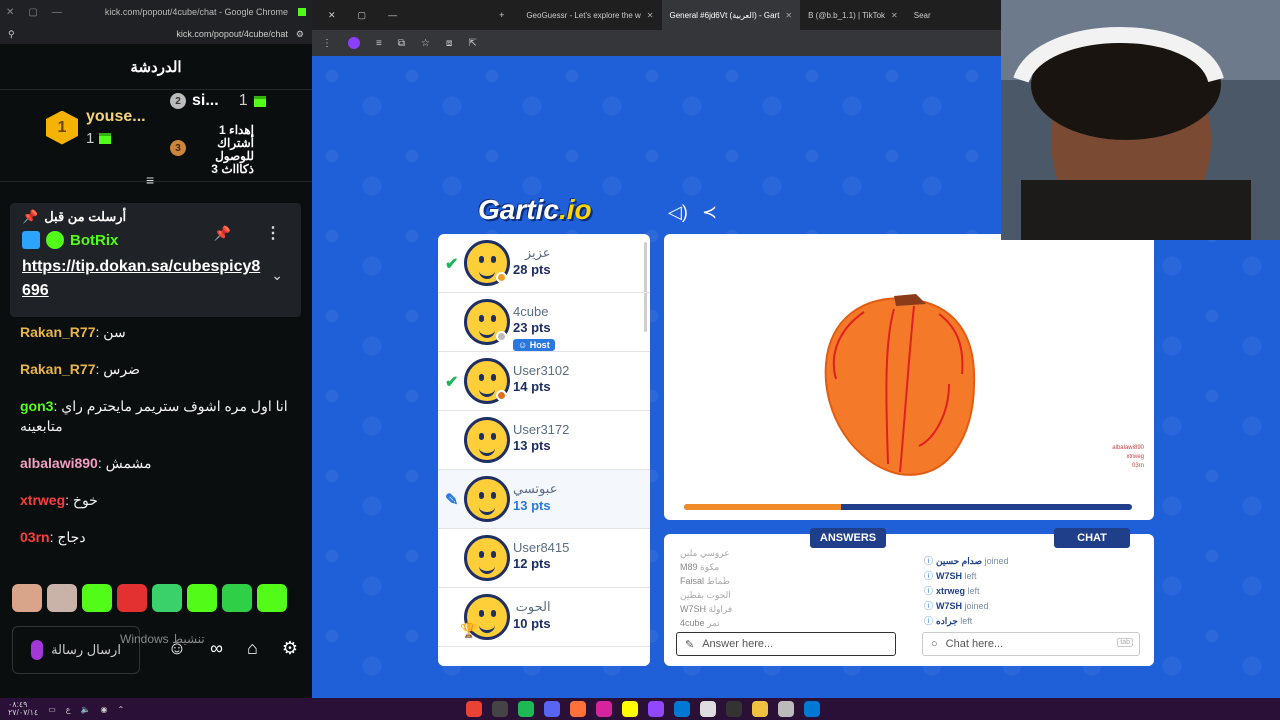  I want to click on player-row: ✔ عزيز 28 pts, so click(544, 263).